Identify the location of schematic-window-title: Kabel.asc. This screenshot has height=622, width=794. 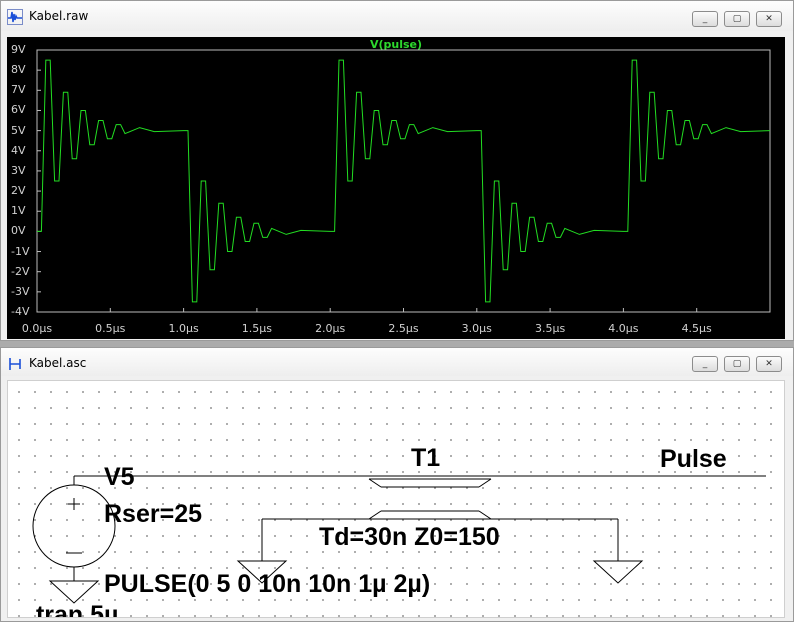
(58, 363).